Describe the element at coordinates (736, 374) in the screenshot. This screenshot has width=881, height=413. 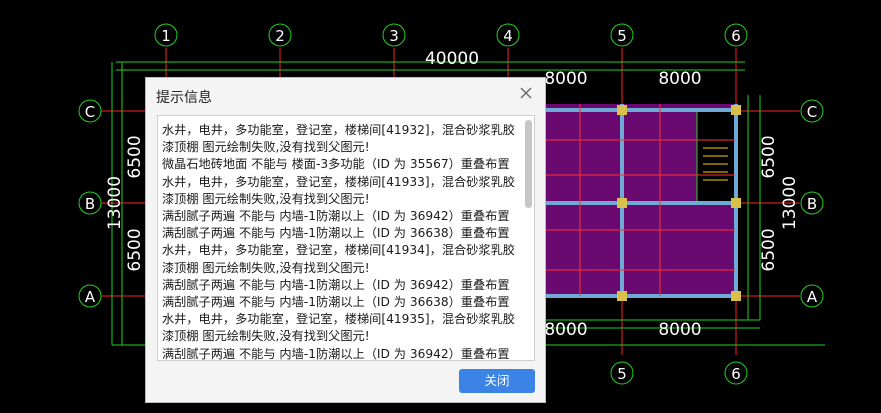
I see `axis-label-bottom-6: 6` at that location.